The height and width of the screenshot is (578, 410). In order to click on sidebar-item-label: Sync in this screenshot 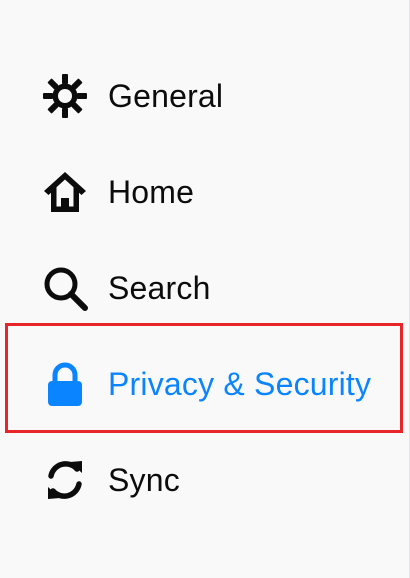, I will do `click(144, 479)`.